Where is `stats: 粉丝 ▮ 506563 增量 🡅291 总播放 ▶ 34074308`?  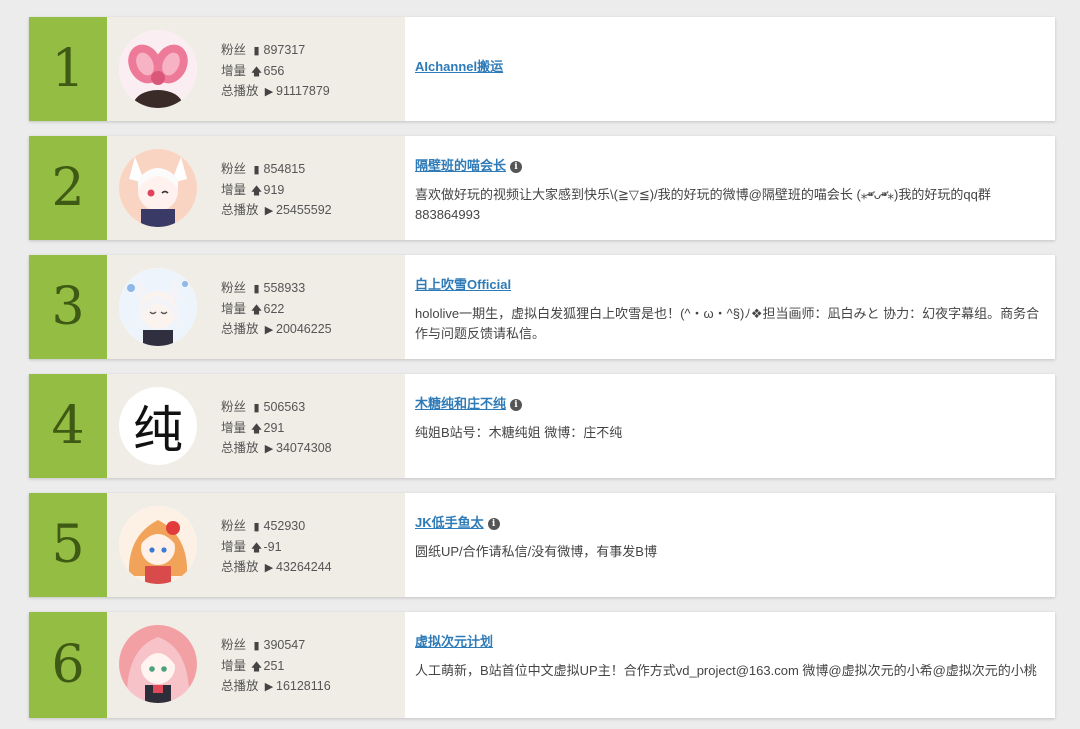 stats: 粉丝 ▮ 506563 增量 🡅291 总播放 ▶ 34074308 is located at coordinates (276, 429).